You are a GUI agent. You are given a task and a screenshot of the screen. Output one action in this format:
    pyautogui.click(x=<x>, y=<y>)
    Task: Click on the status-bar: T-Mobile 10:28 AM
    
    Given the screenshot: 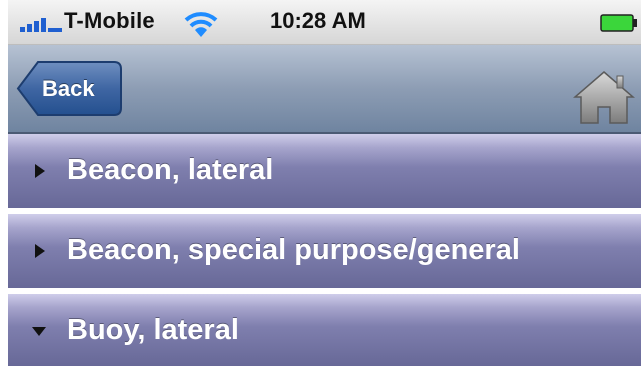 What is the action you would take?
    pyautogui.click(x=324, y=22)
    